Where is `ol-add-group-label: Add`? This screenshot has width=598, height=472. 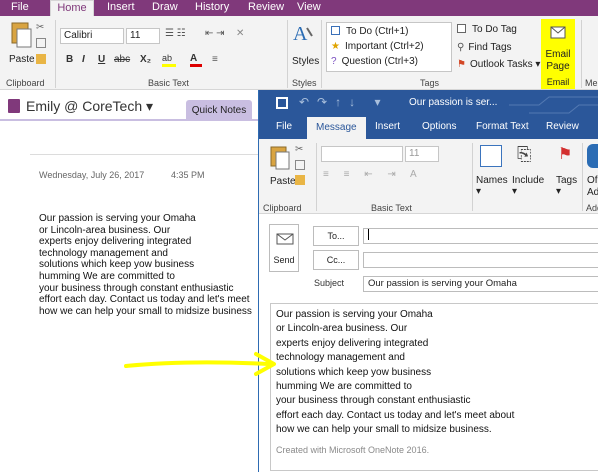
ol-add-group-label: Add is located at coordinates (592, 208).